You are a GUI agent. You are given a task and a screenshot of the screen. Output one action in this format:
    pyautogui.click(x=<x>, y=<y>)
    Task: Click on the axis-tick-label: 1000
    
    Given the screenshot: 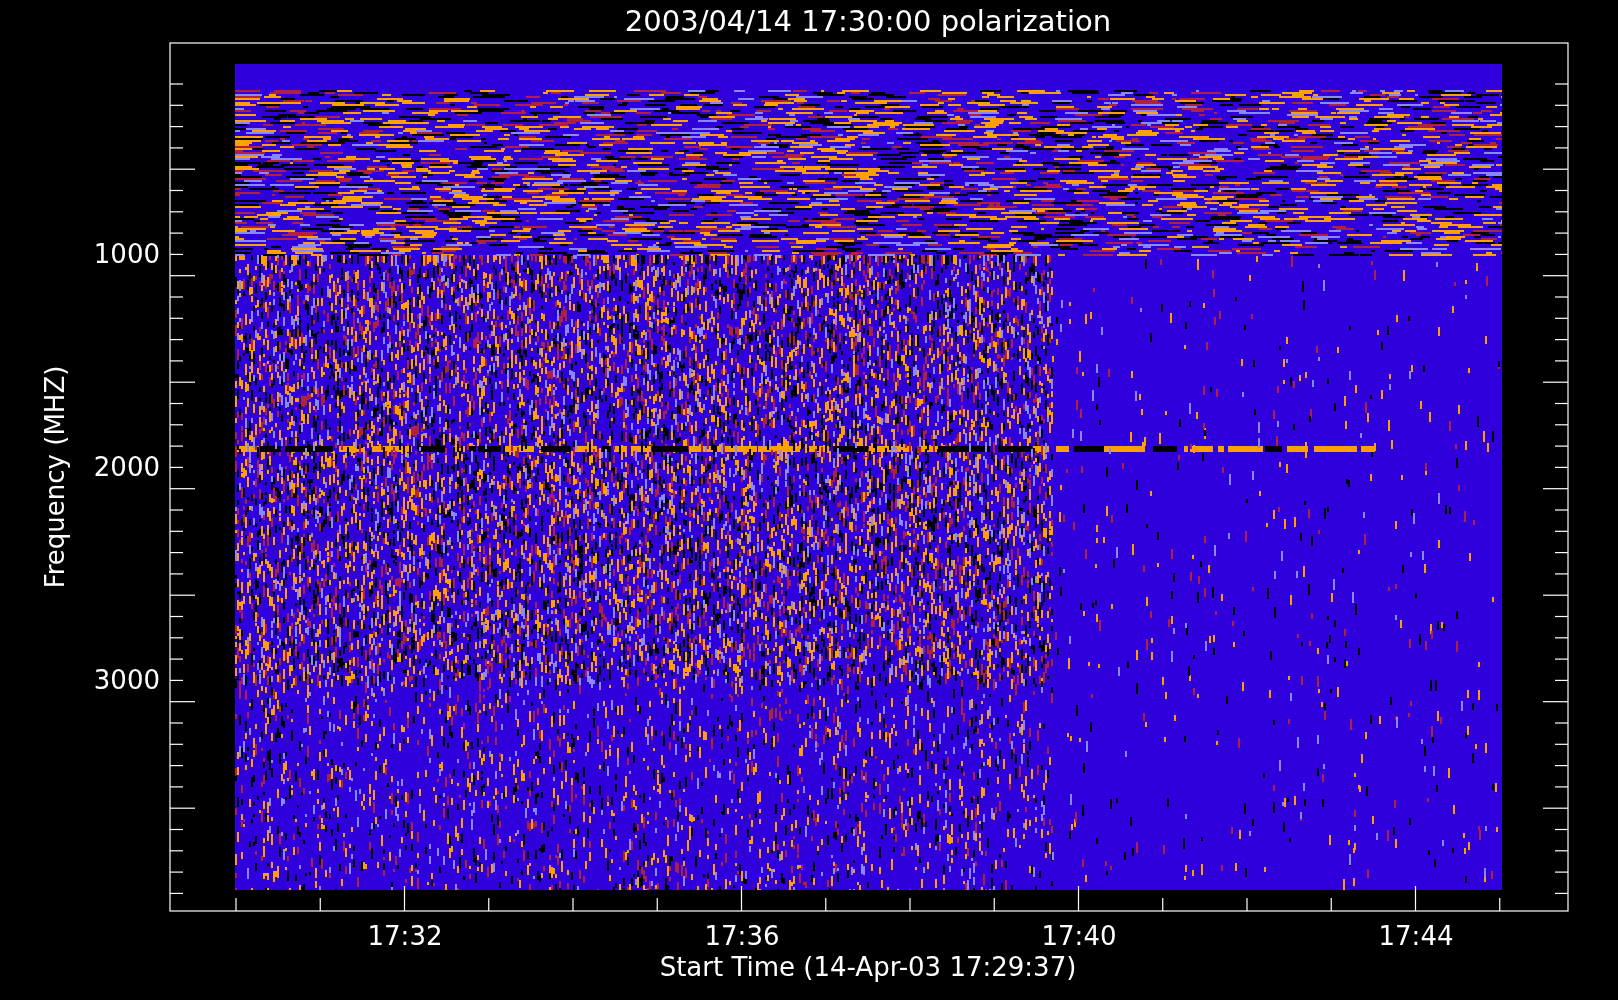 What is the action you would take?
    pyautogui.click(x=126, y=254)
    